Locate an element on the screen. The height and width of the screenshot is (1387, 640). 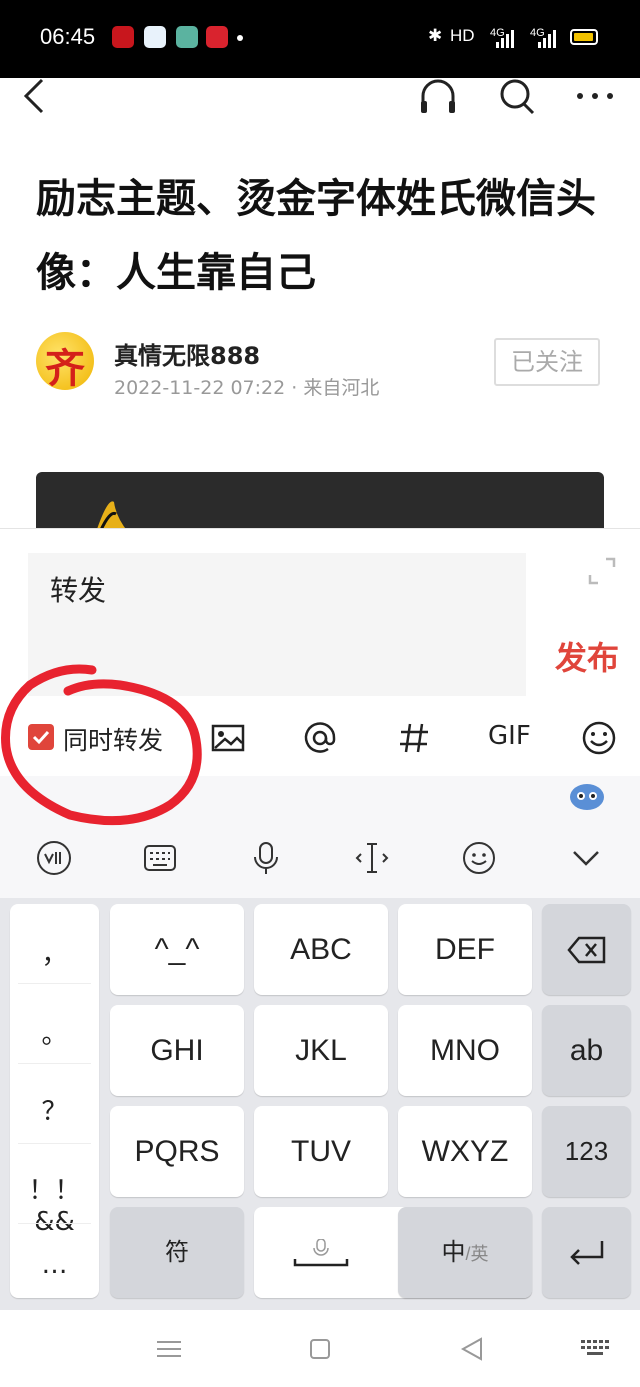
space-mic-icon is located at coordinates (321, 1253).